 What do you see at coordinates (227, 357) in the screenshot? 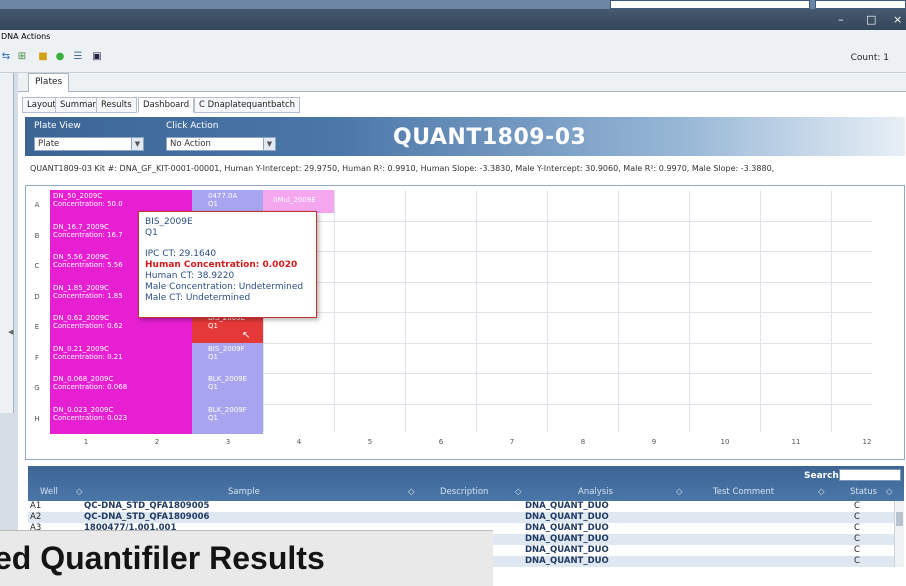
I see `well-sample: BIS_2009F Q1` at bounding box center [227, 357].